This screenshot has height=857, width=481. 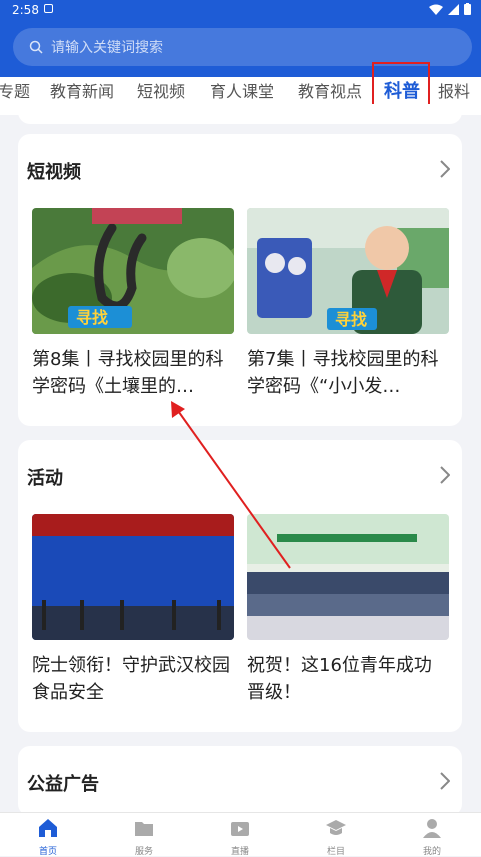 I want to click on user-icon, so click(x=432, y=828).